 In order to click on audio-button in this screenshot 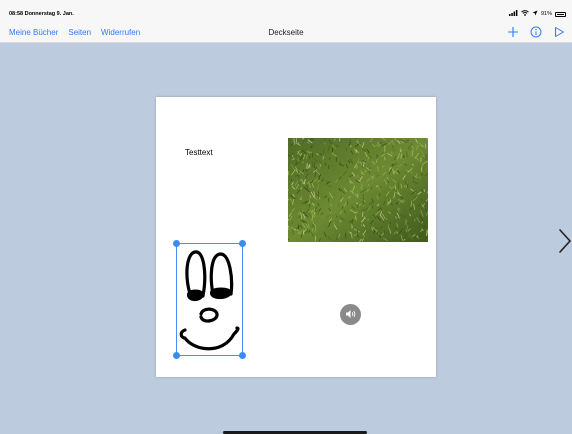, I will do `click(350, 314)`.